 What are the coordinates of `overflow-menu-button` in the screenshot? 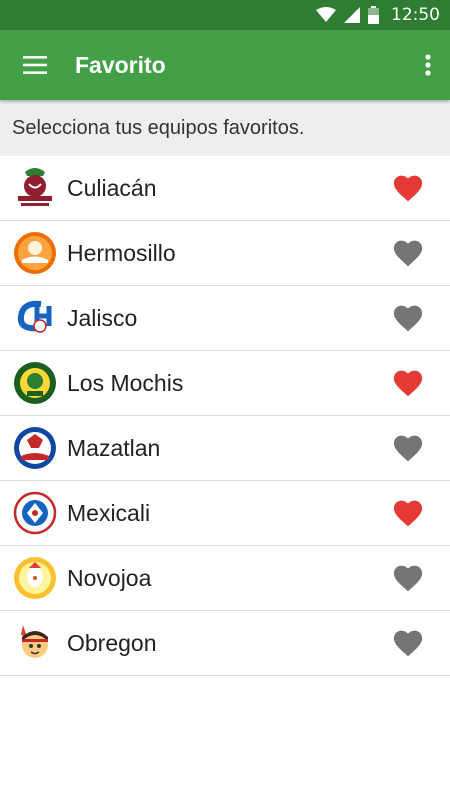 It's located at (428, 65).